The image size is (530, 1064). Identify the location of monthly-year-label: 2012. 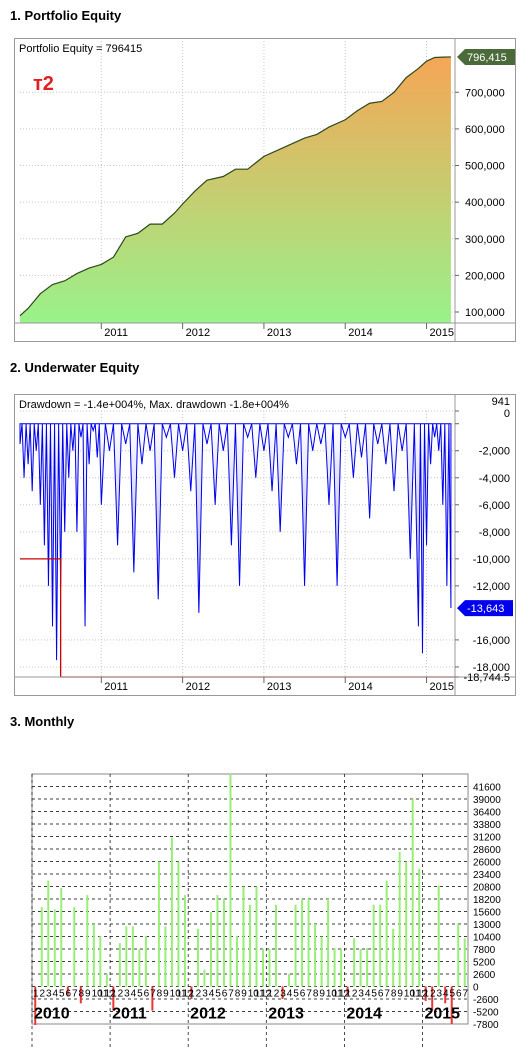
(208, 1014).